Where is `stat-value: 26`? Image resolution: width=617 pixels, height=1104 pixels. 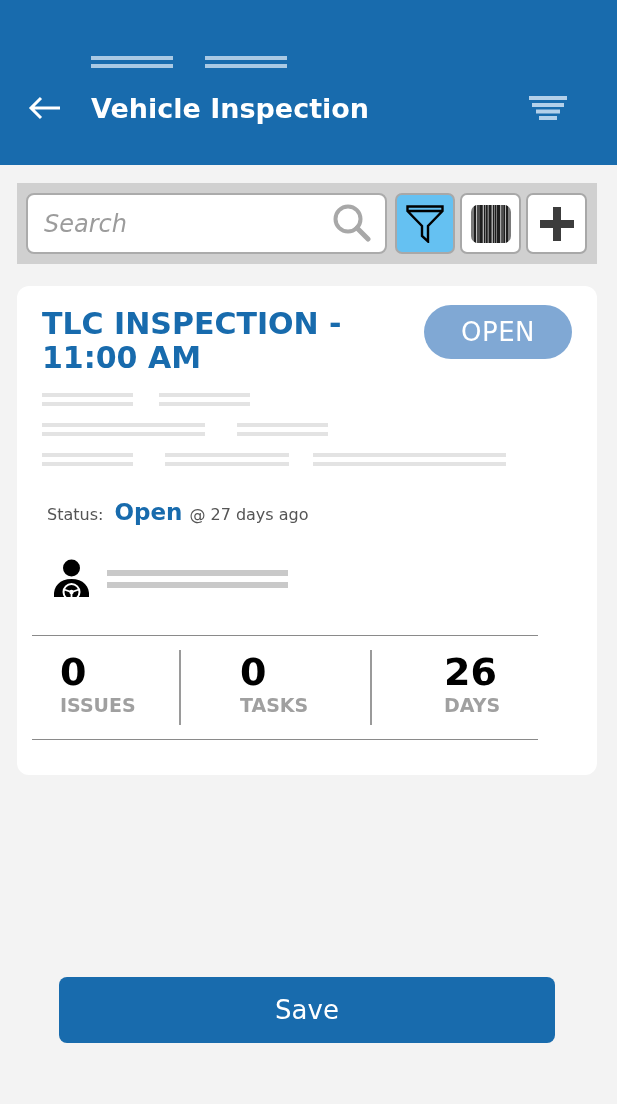 stat-value: 26 is located at coordinates (470, 672).